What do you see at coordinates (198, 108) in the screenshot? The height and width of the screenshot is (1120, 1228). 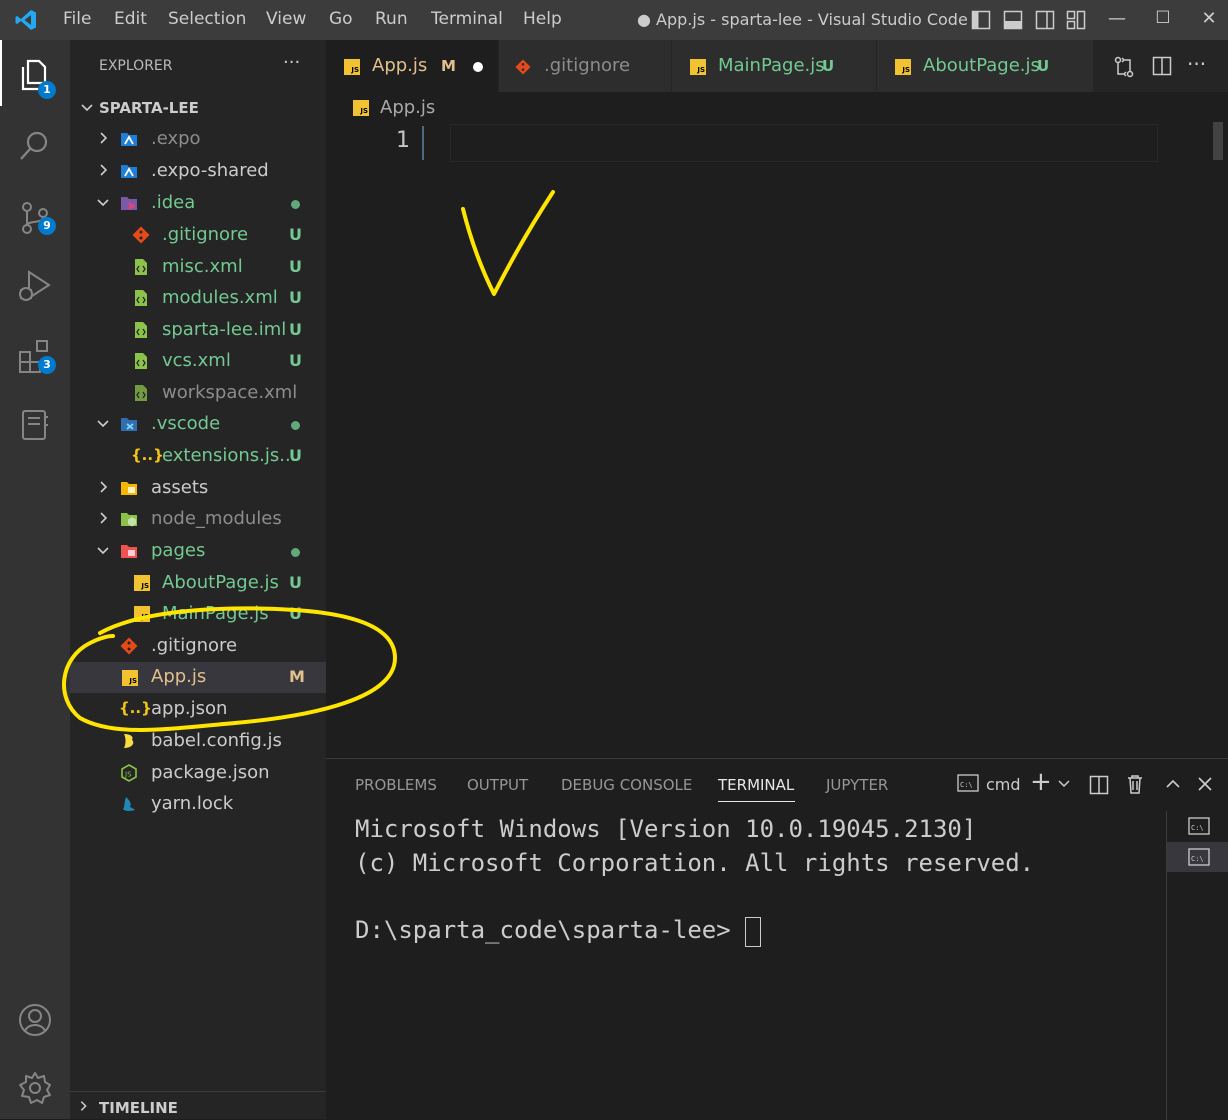 I see `workspace-root: SPARTA-LEE` at bounding box center [198, 108].